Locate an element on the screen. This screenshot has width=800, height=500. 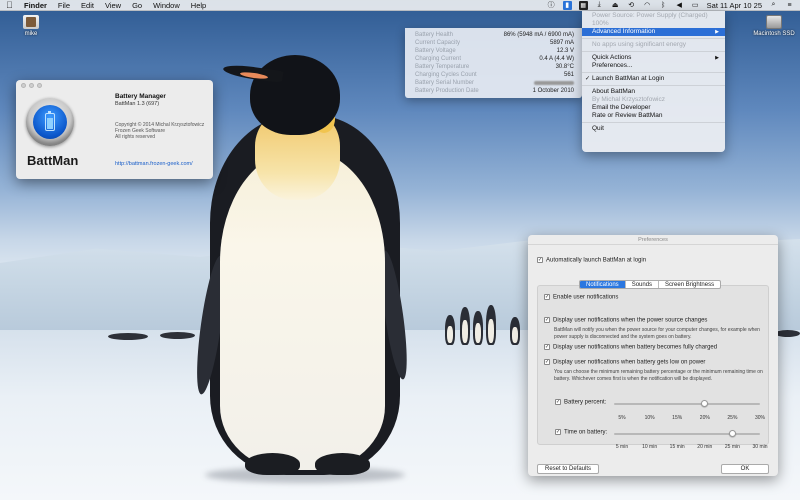
tick-label: 5 min is located at coordinates (622, 447).